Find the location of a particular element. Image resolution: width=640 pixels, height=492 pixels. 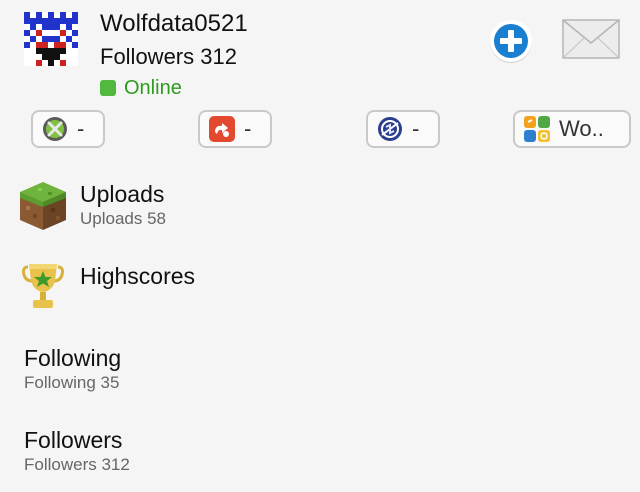

game-center-platform-button: Wo.. is located at coordinates (572, 129).